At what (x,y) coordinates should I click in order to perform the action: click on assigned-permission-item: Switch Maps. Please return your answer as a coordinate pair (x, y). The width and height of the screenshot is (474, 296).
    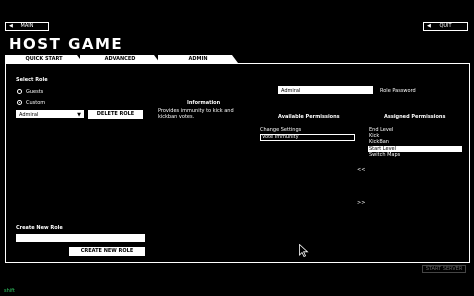
    Looking at the image, I should click on (384, 155).